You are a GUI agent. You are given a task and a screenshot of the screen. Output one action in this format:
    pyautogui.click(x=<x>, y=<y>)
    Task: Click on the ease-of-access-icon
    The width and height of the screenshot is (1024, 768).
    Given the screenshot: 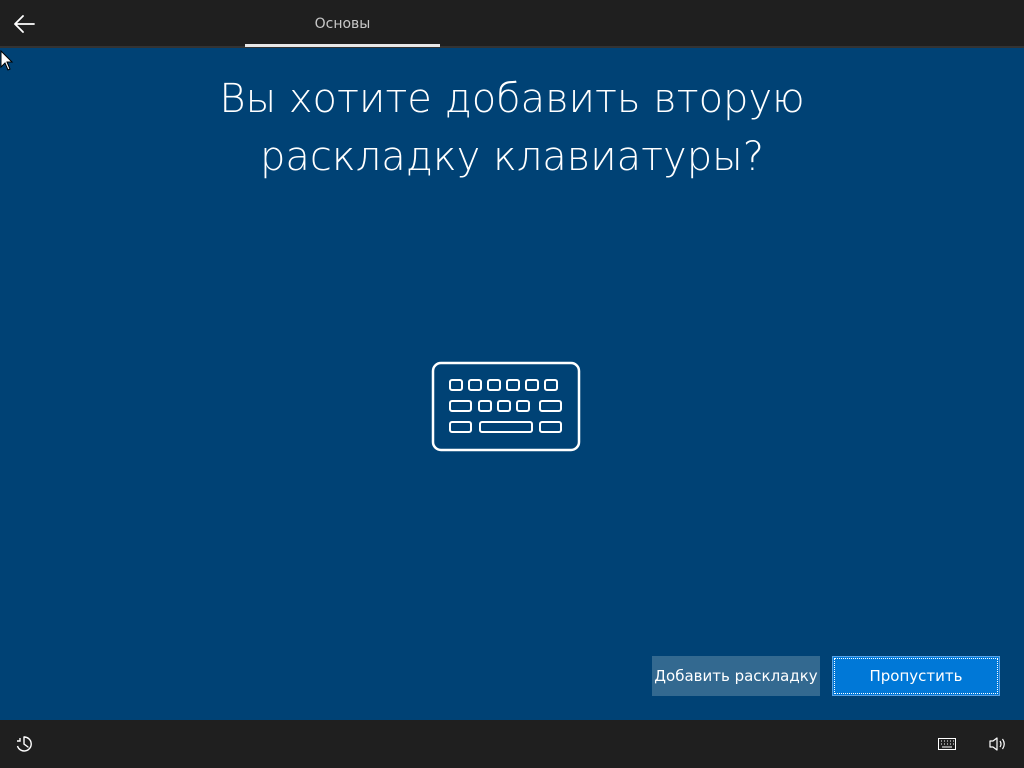 What is the action you would take?
    pyautogui.click(x=24, y=744)
    